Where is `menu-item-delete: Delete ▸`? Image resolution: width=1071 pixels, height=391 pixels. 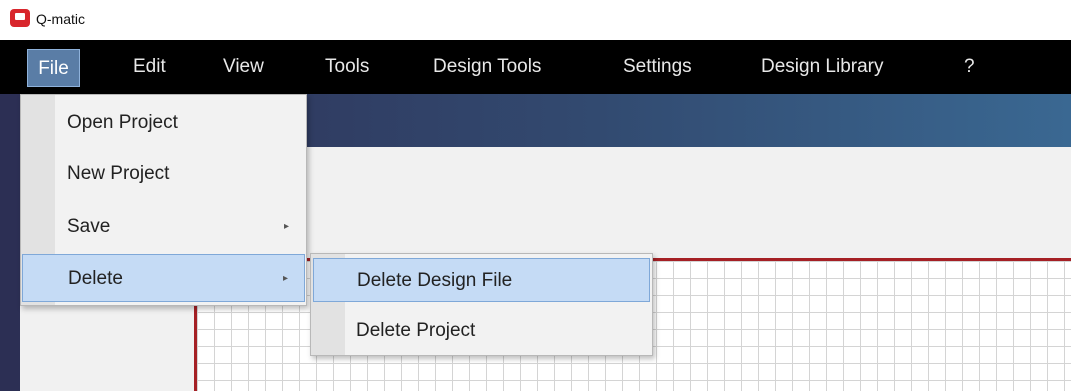 menu-item-delete: Delete ▸ is located at coordinates (163, 278).